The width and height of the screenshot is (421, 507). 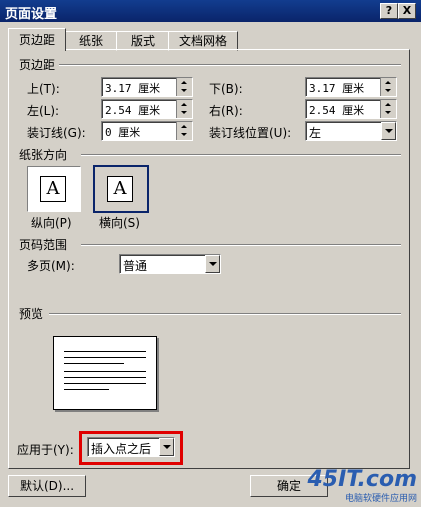 I want to click on apply-to-label: 应用于(Y):, so click(x=45, y=450).